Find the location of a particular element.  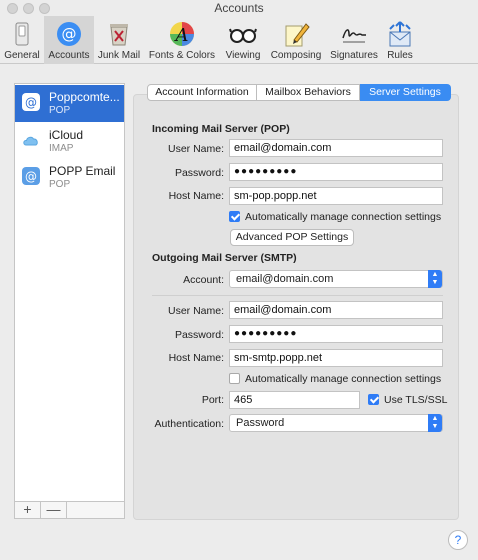

minimize-window-button is located at coordinates (28, 8).